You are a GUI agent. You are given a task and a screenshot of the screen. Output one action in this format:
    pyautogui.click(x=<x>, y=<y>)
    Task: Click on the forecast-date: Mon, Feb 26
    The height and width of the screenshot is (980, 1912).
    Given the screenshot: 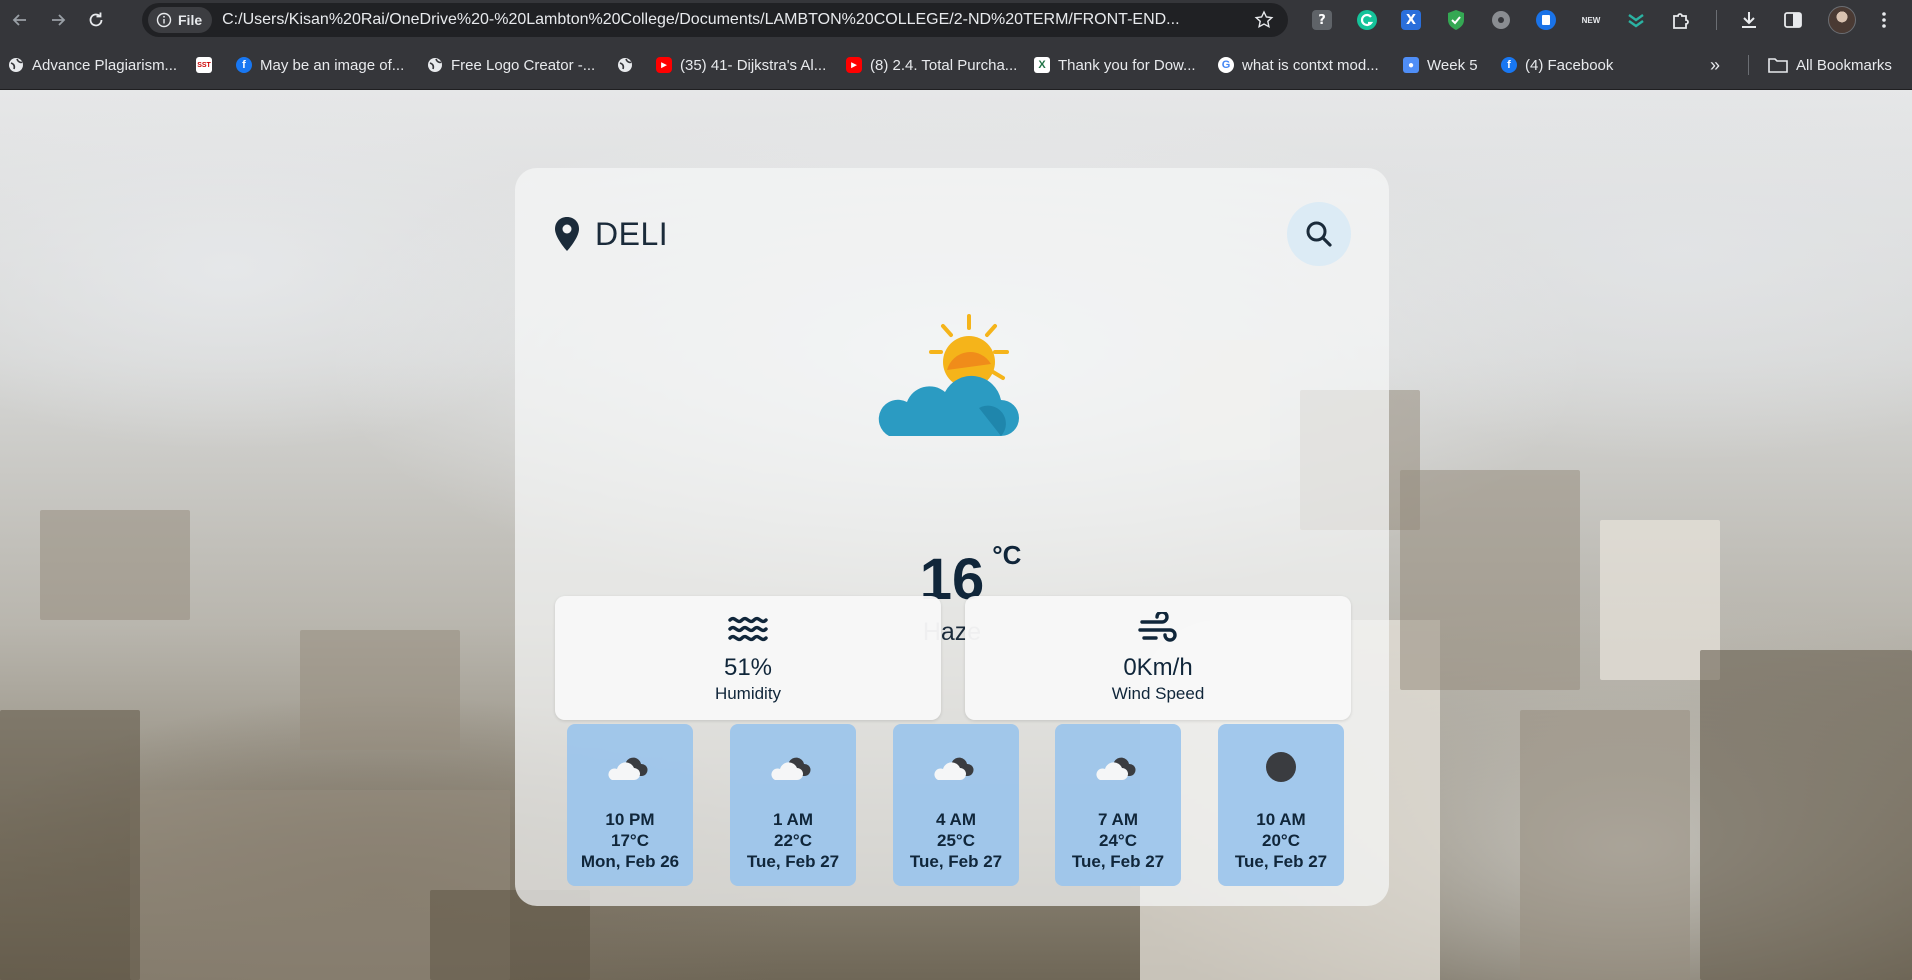 What is the action you would take?
    pyautogui.click(x=630, y=861)
    